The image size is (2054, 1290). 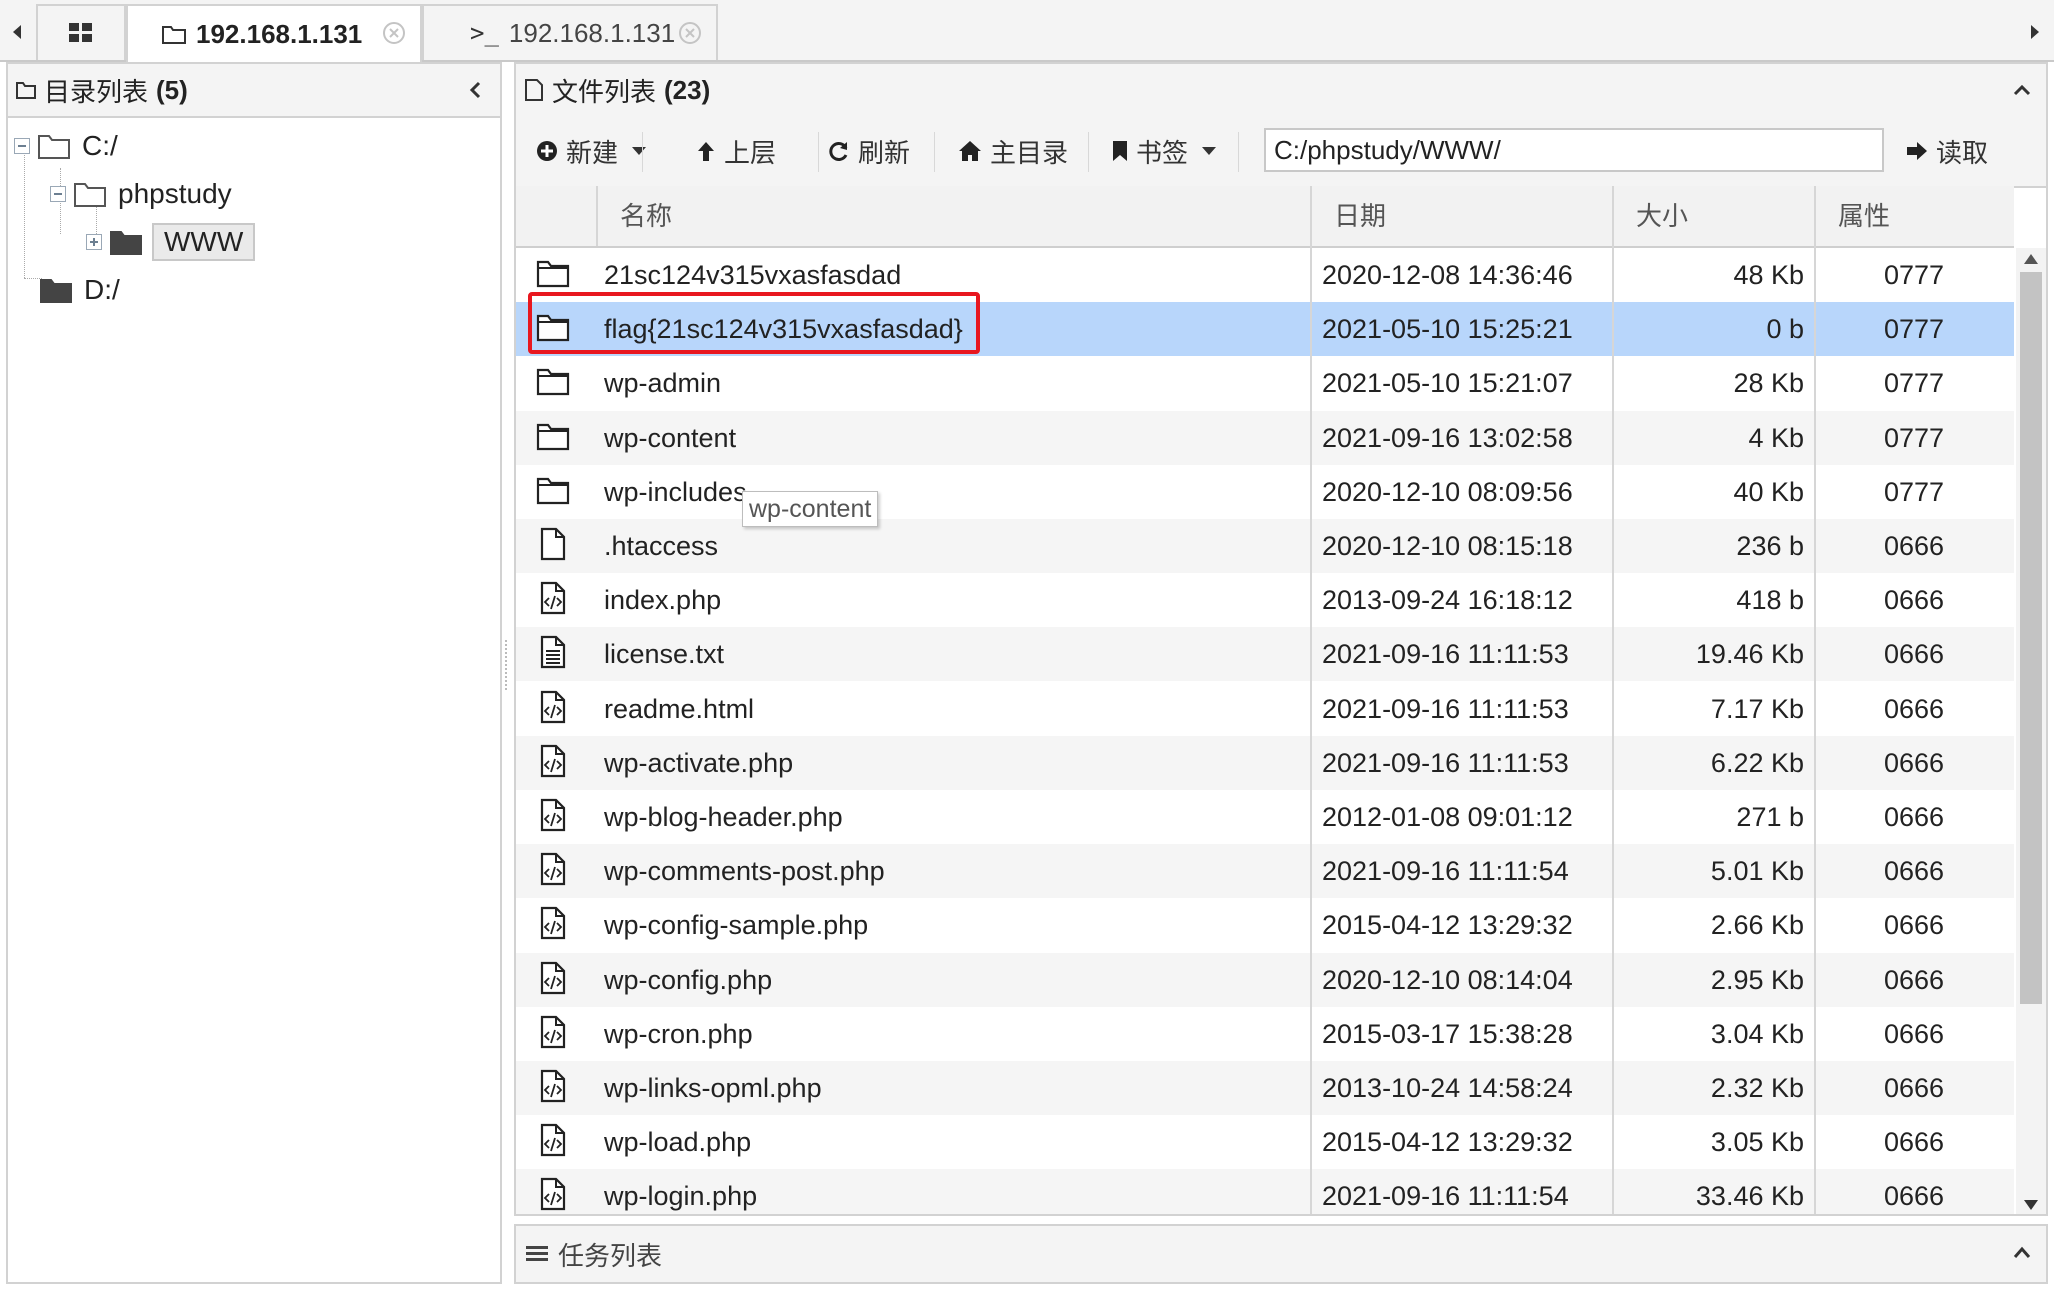 I want to click on path-input, so click(x=1574, y=150).